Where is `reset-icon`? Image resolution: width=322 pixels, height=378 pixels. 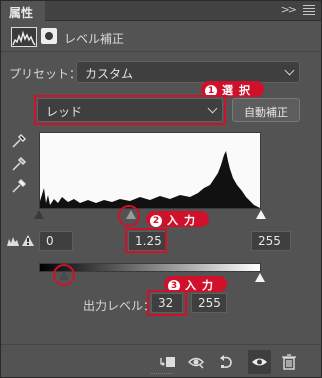
reset-icon is located at coordinates (226, 362).